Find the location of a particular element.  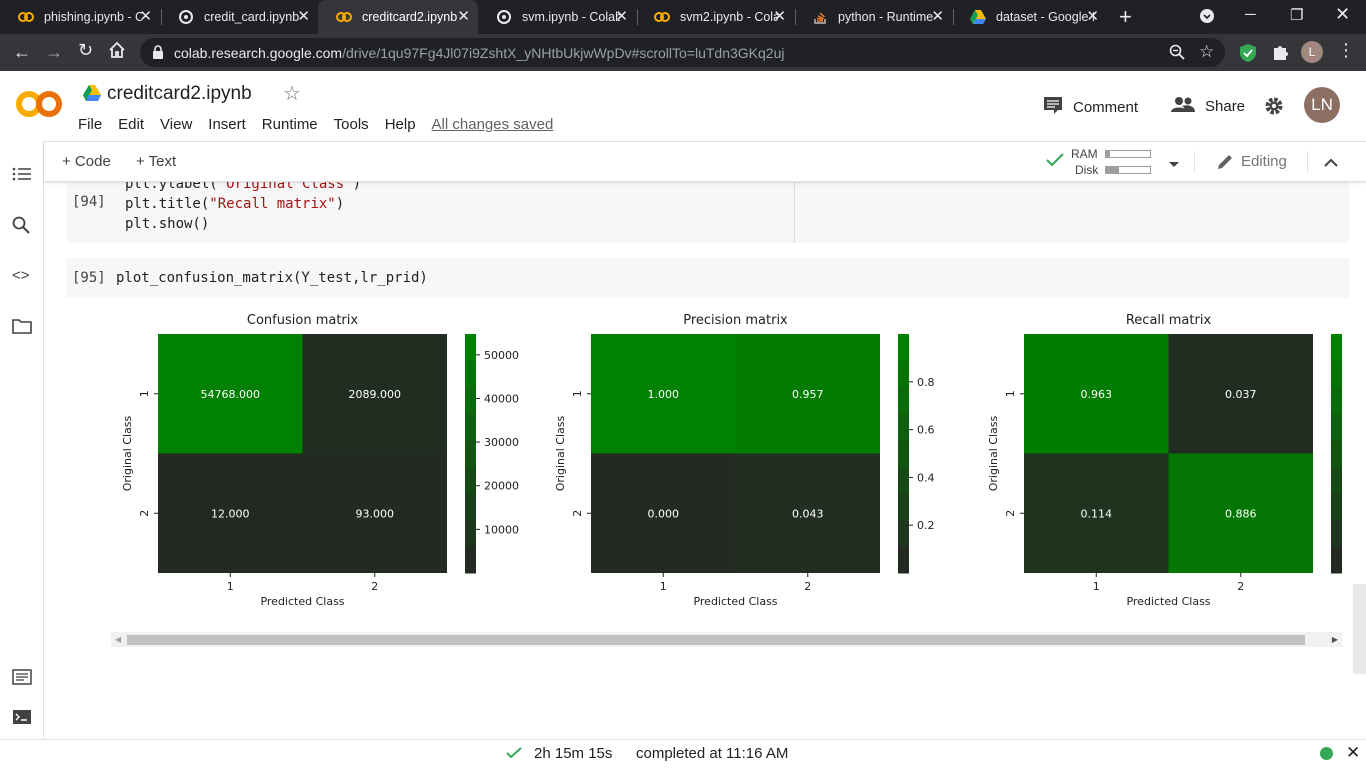

reload-icon: ↻ is located at coordinates (85, 50).